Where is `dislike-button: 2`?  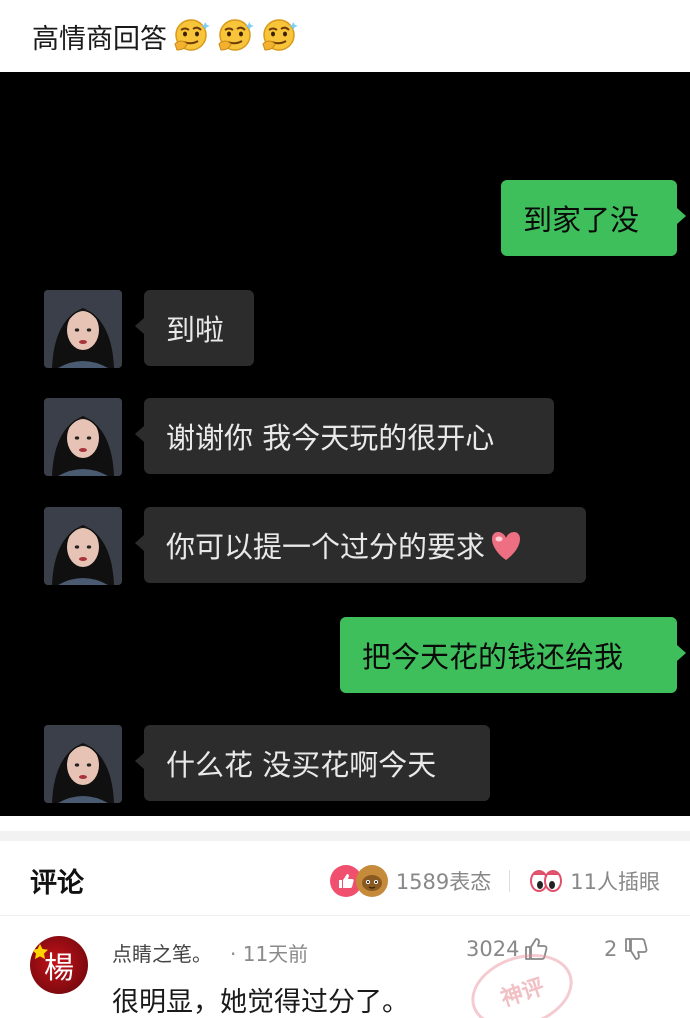
dislike-button: 2 is located at coordinates (626, 949).